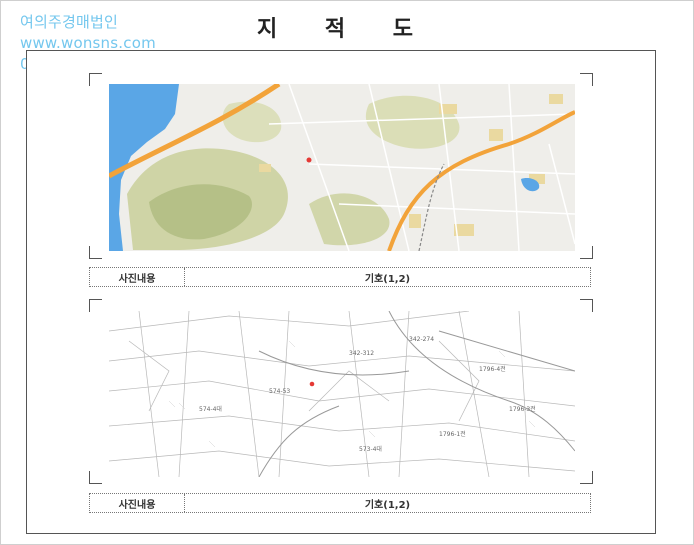 This screenshot has height=545, width=694. What do you see at coordinates (340, 277) in the screenshot?
I see `caption-bar-aerial: 사진내용 기호(1,2)` at bounding box center [340, 277].